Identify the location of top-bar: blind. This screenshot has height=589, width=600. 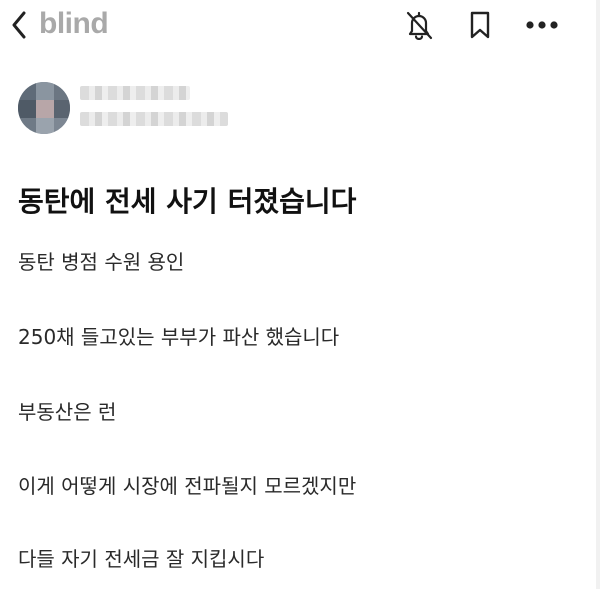
(300, 26).